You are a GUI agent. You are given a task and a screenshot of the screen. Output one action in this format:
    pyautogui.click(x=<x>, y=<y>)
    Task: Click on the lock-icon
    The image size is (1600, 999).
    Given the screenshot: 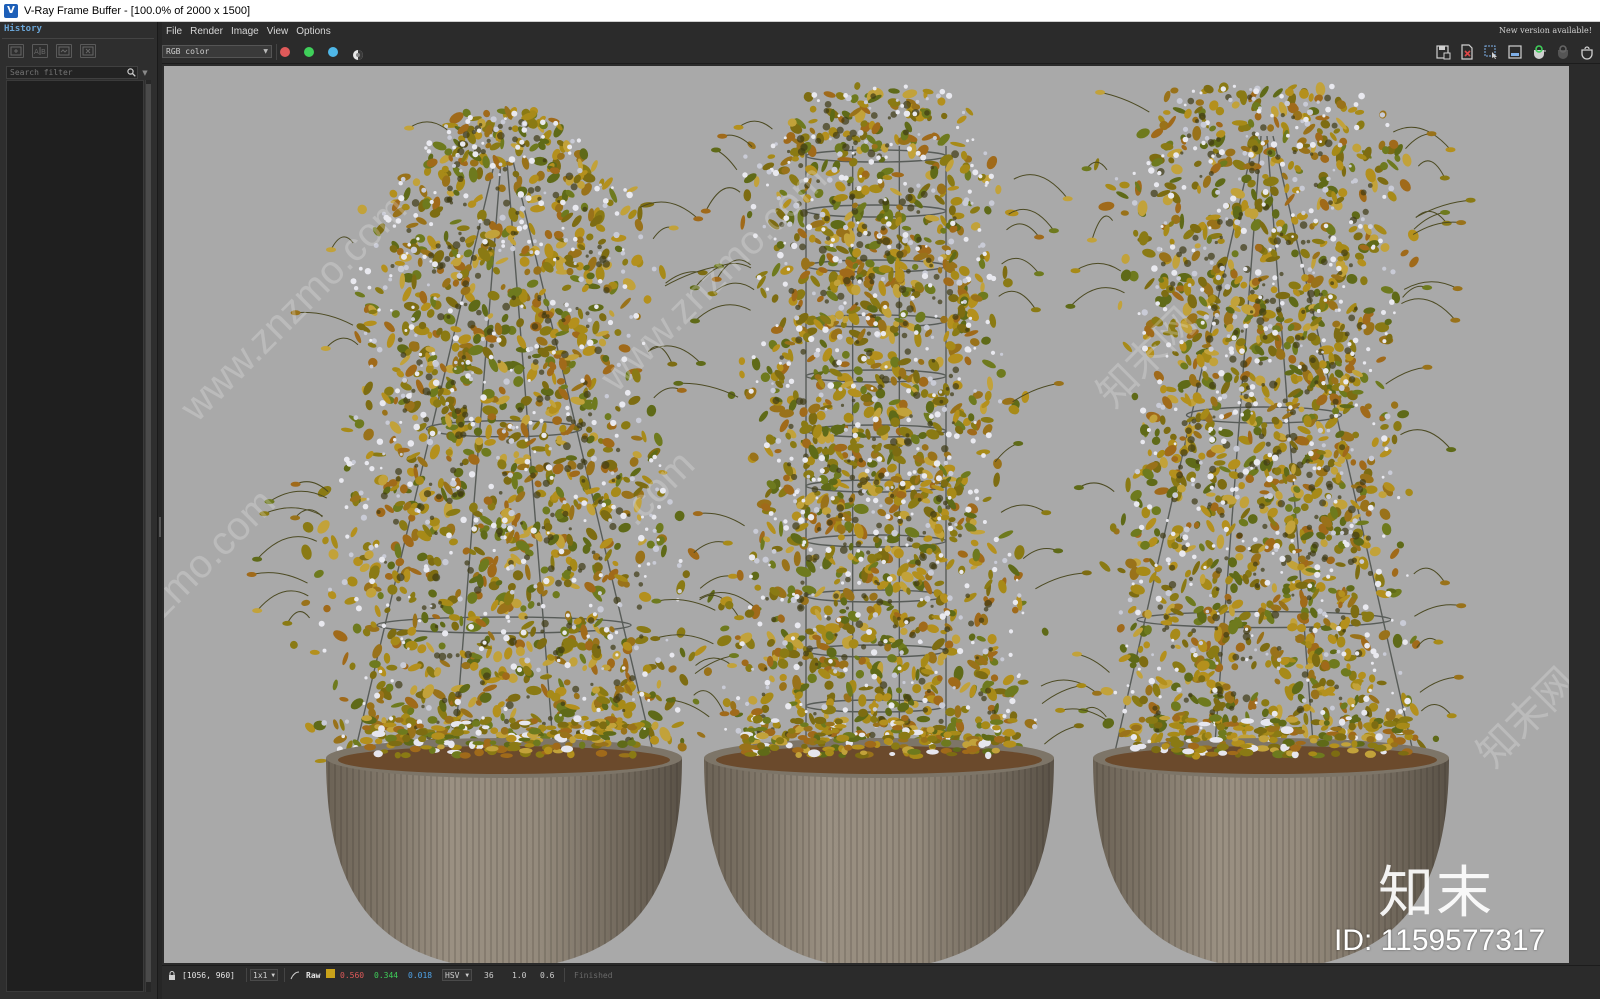 What is the action you would take?
    pyautogui.click(x=172, y=976)
    